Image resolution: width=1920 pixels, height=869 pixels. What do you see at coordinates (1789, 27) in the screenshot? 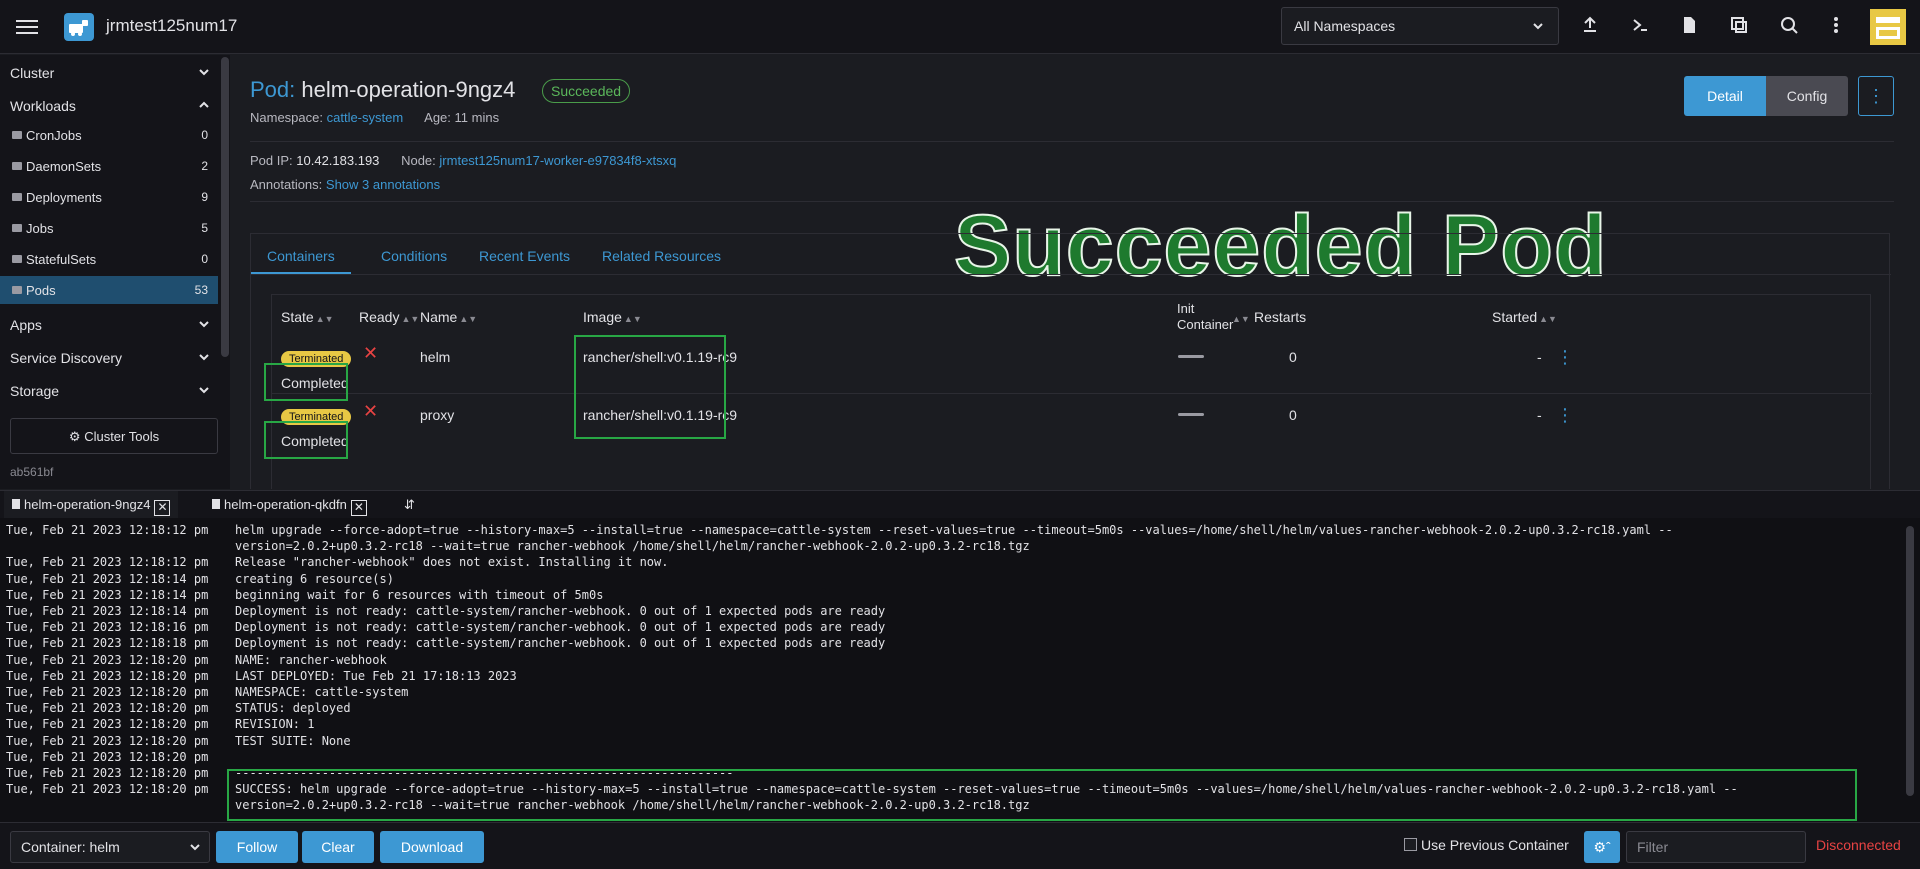
I see `search-icon` at bounding box center [1789, 27].